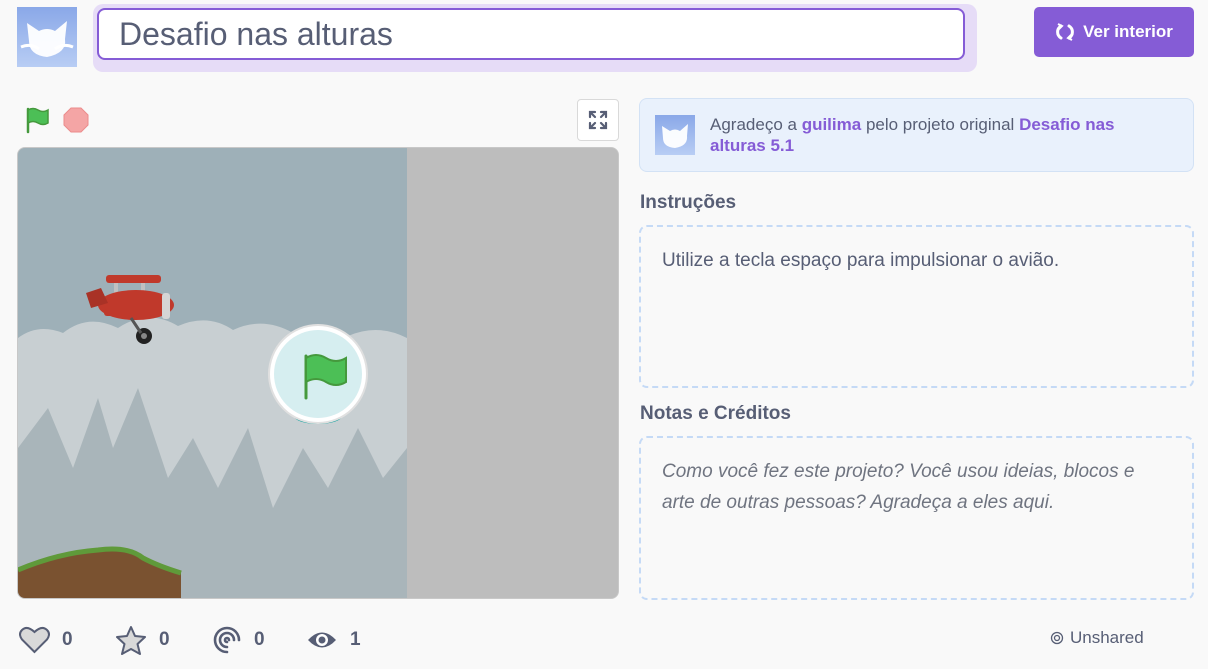  I want to click on original-author-avatar, so click(675, 135).